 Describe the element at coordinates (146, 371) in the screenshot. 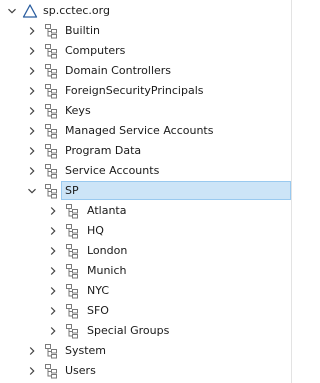

I see `tree-node-users: Users` at that location.